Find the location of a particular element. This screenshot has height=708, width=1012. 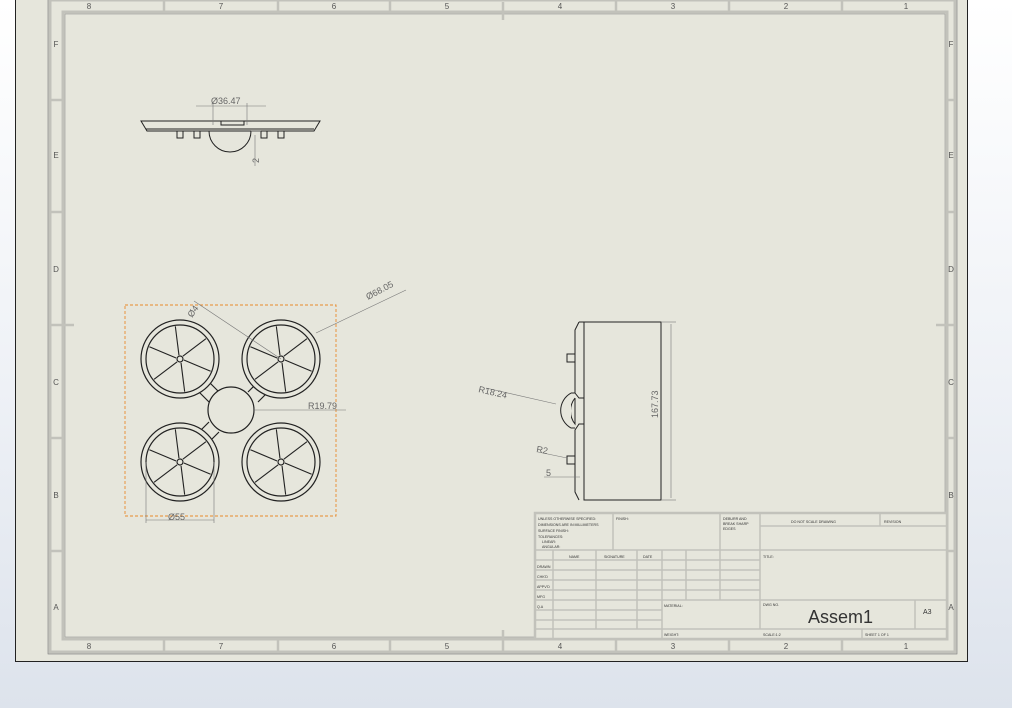

dimension-label: 2 is located at coordinates (256, 160).